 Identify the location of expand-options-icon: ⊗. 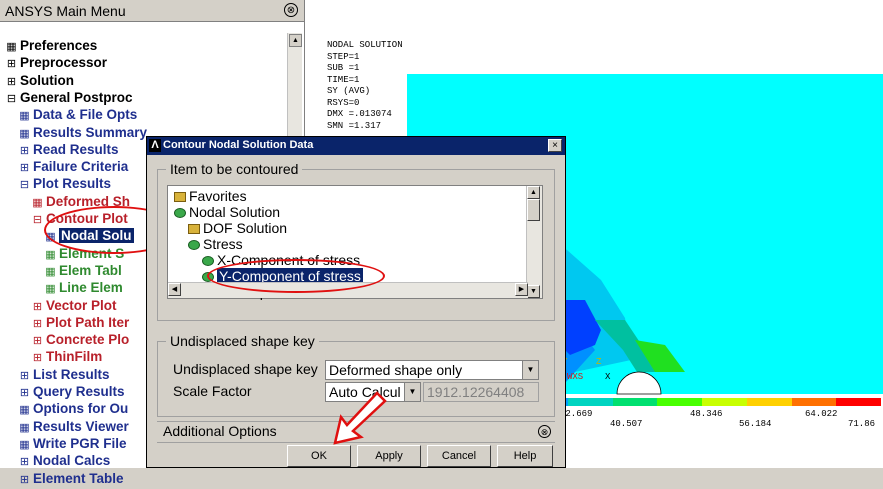
(544, 431).